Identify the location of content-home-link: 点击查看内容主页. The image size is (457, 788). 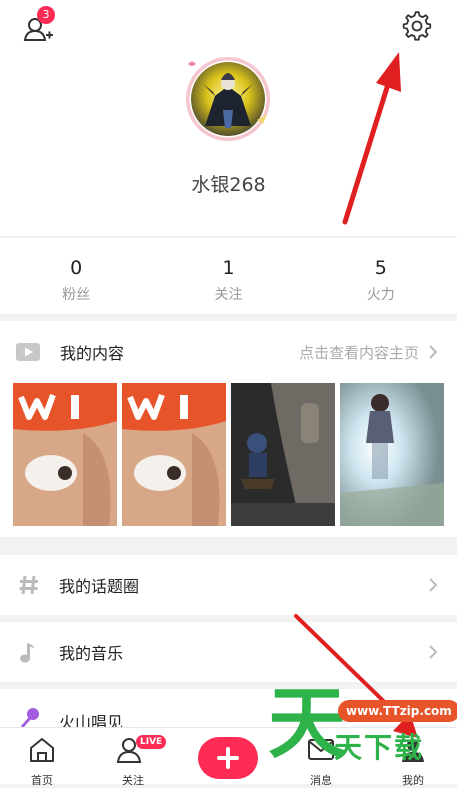
(359, 352).